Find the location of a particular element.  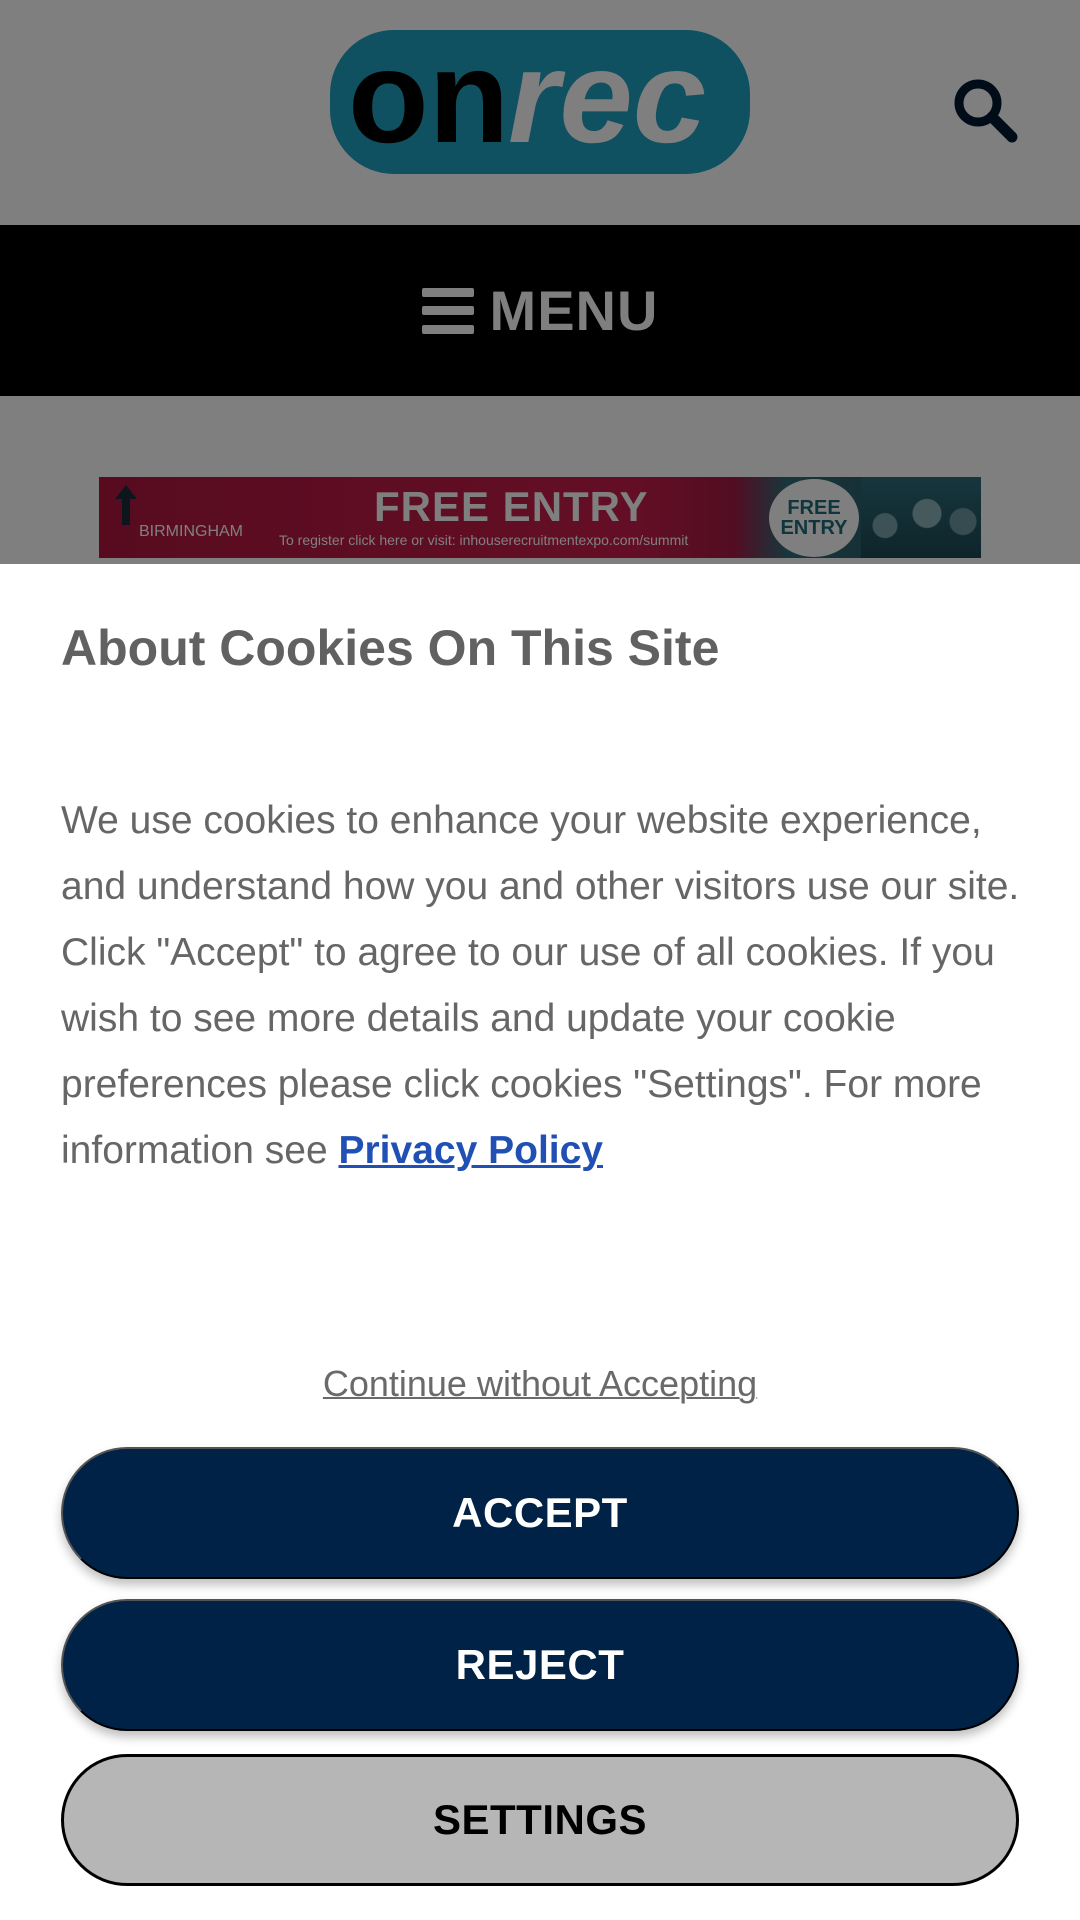

settings-button: SETTINGS is located at coordinates (540, 1820).